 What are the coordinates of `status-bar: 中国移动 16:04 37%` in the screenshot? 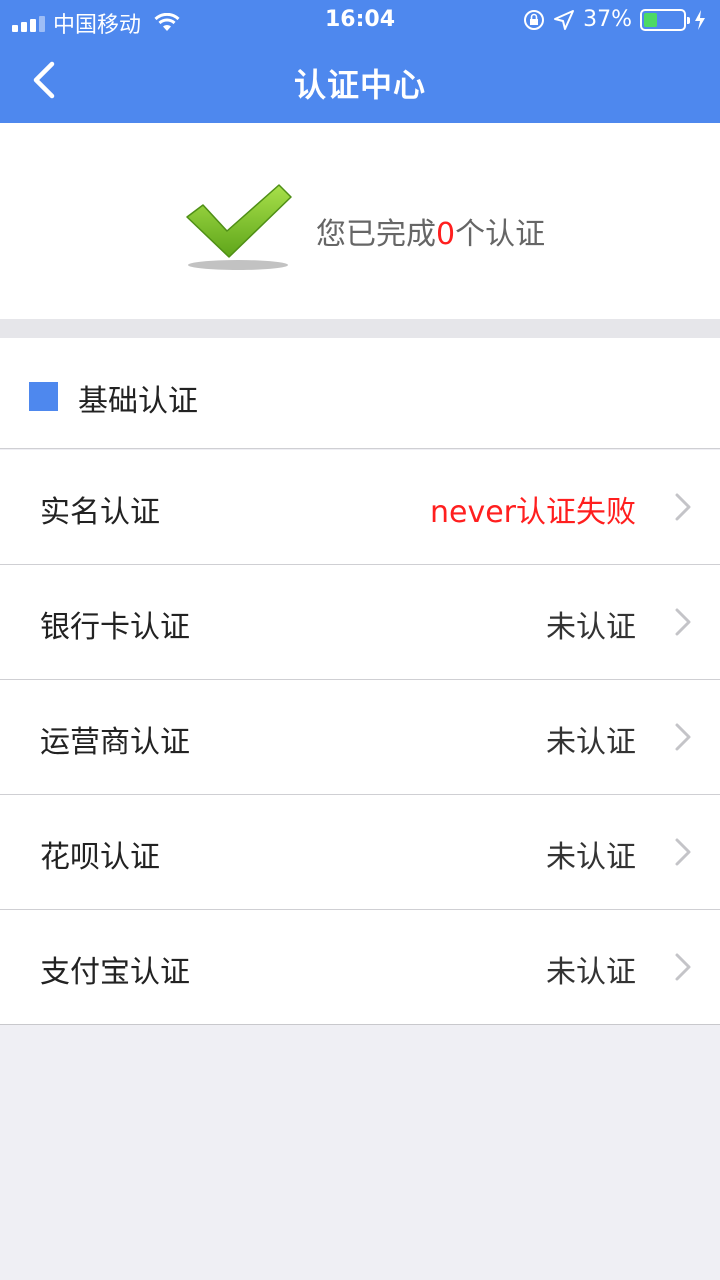 It's located at (360, 20).